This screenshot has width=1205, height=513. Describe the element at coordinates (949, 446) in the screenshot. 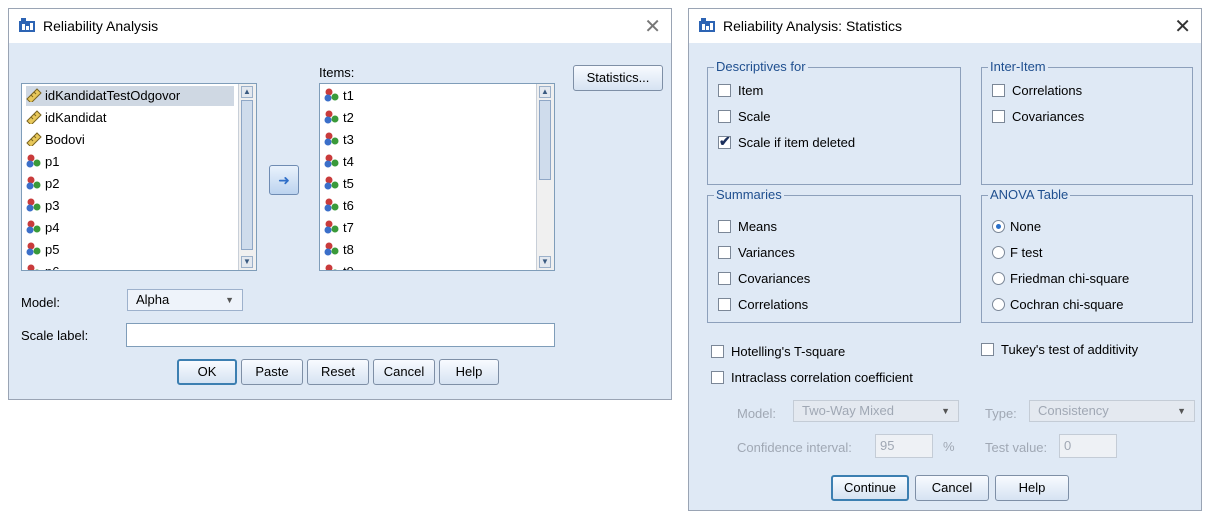

I see `confidence-interval-unit: %` at that location.